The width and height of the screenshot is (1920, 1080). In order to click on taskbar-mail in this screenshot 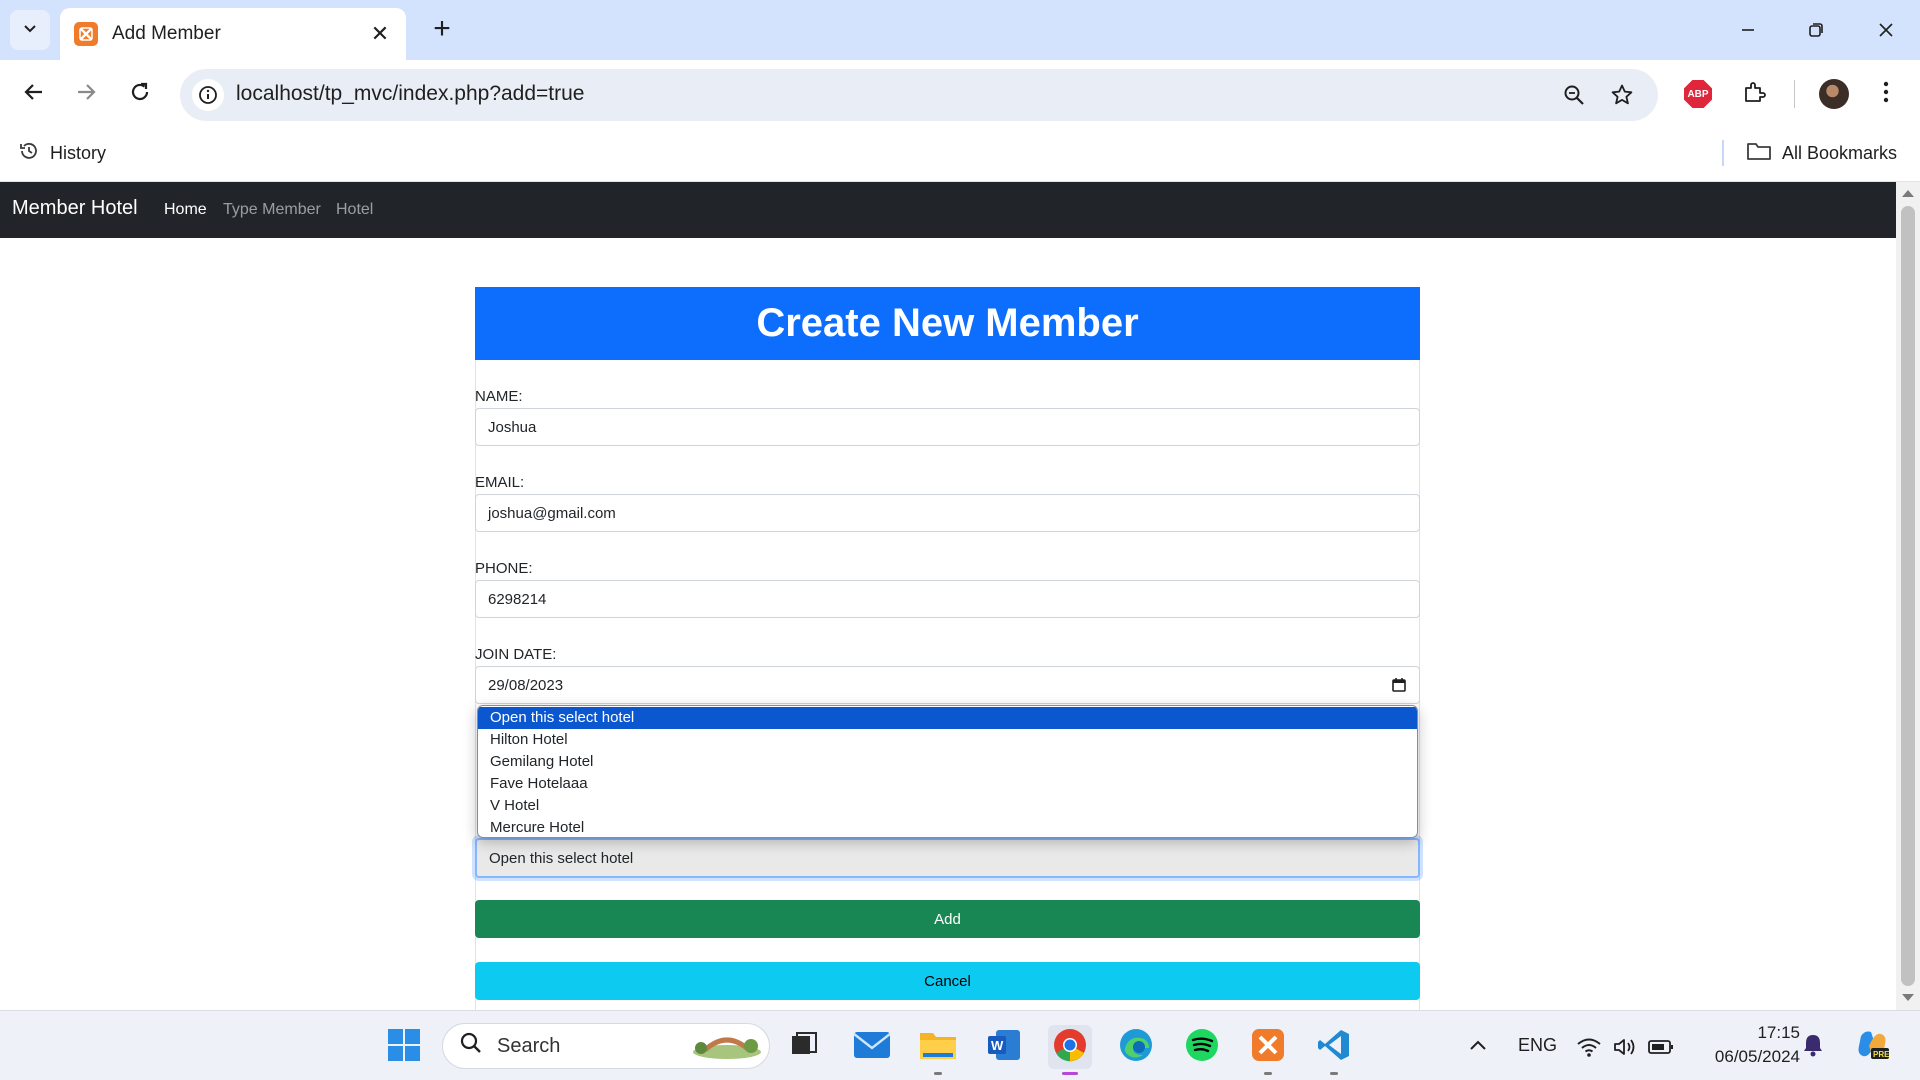, I will do `click(872, 1047)`.